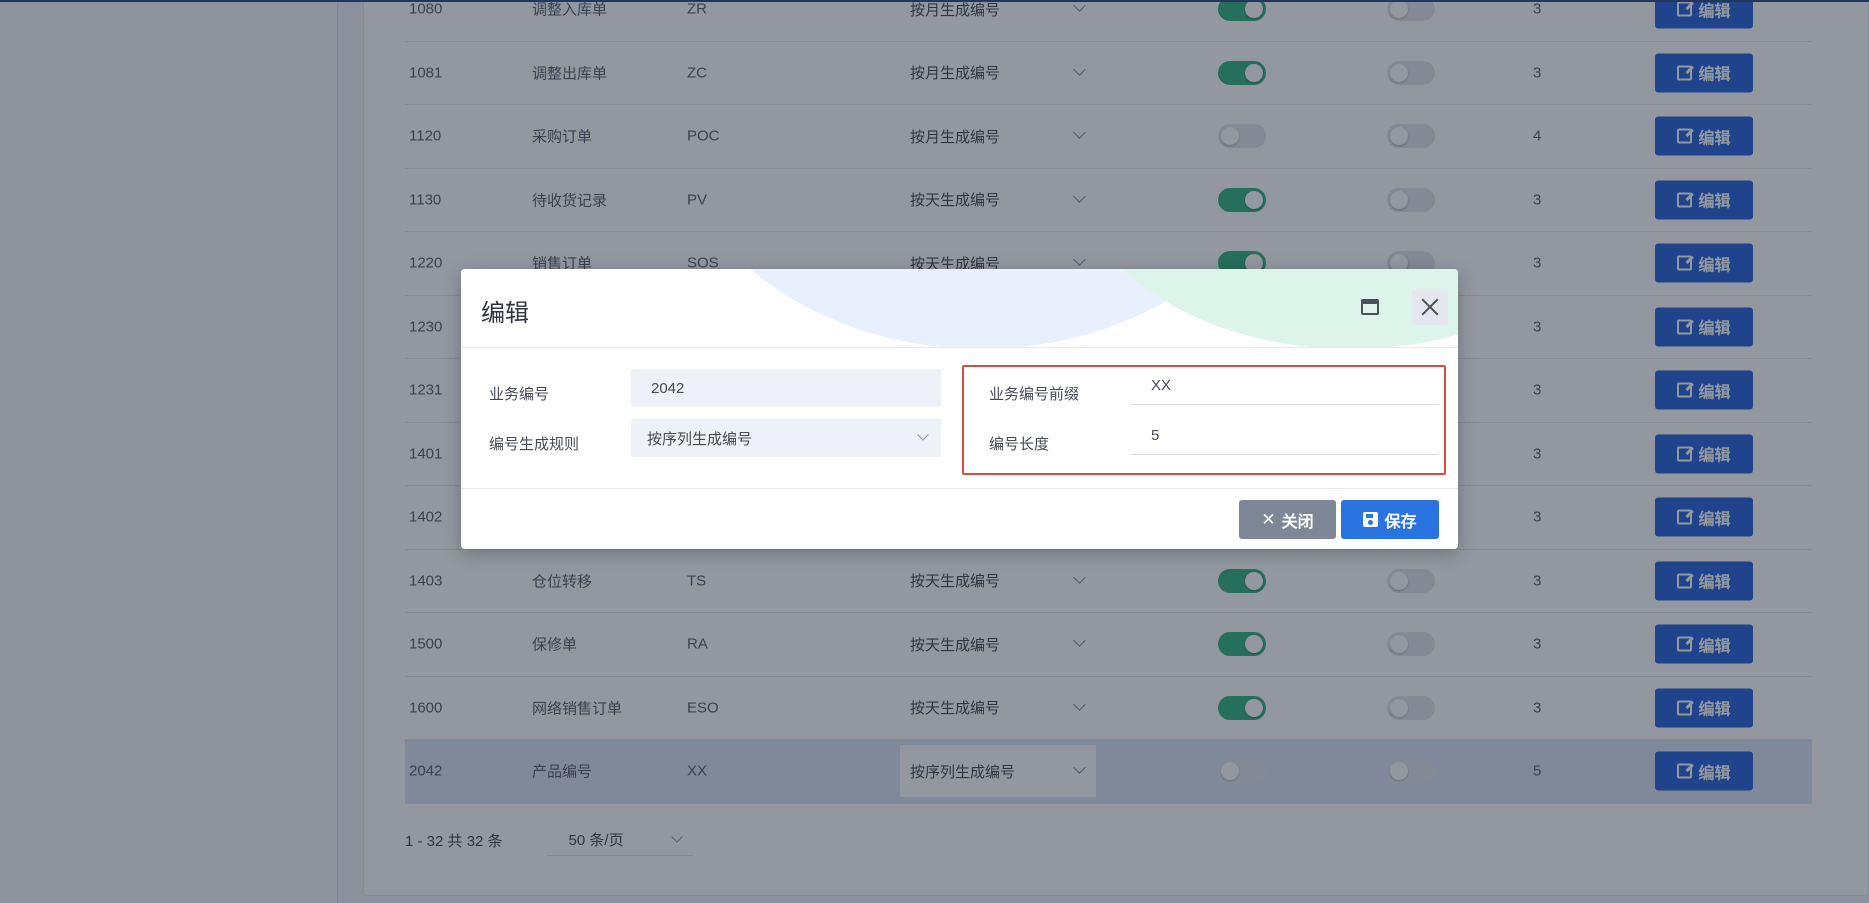  I want to click on save-button: 保存, so click(1390, 519).